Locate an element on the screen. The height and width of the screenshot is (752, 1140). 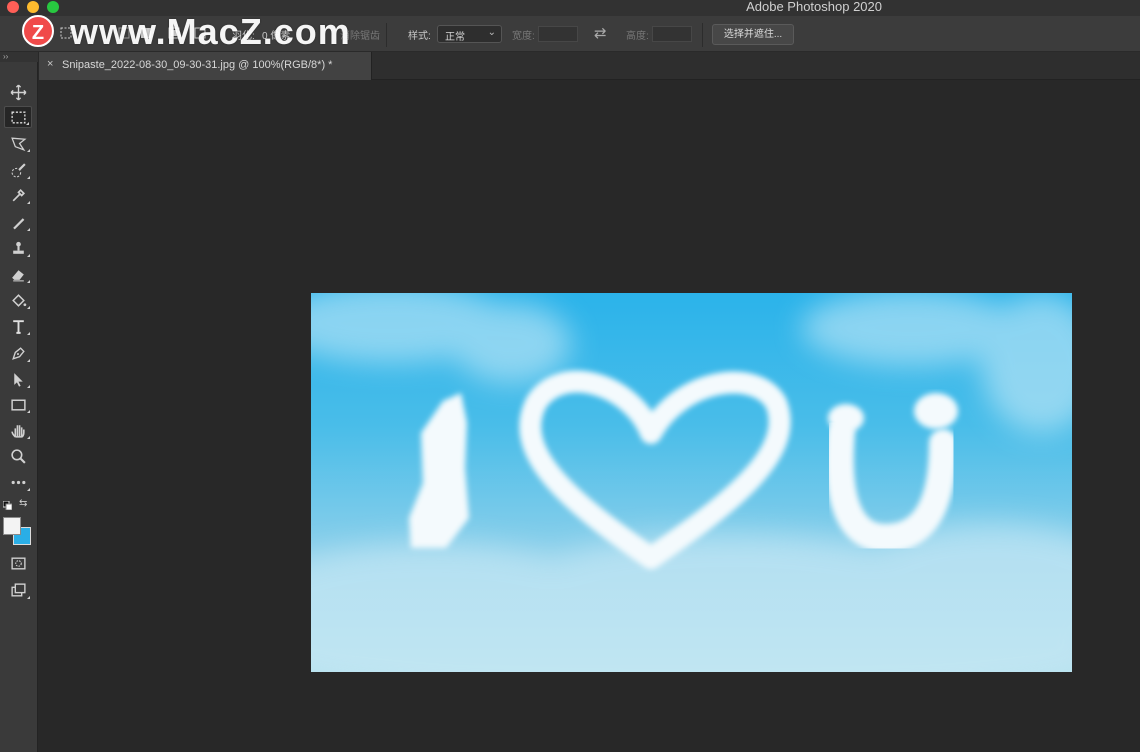
watermark-text: www.MacZ.com is located at coordinates (210, 31).